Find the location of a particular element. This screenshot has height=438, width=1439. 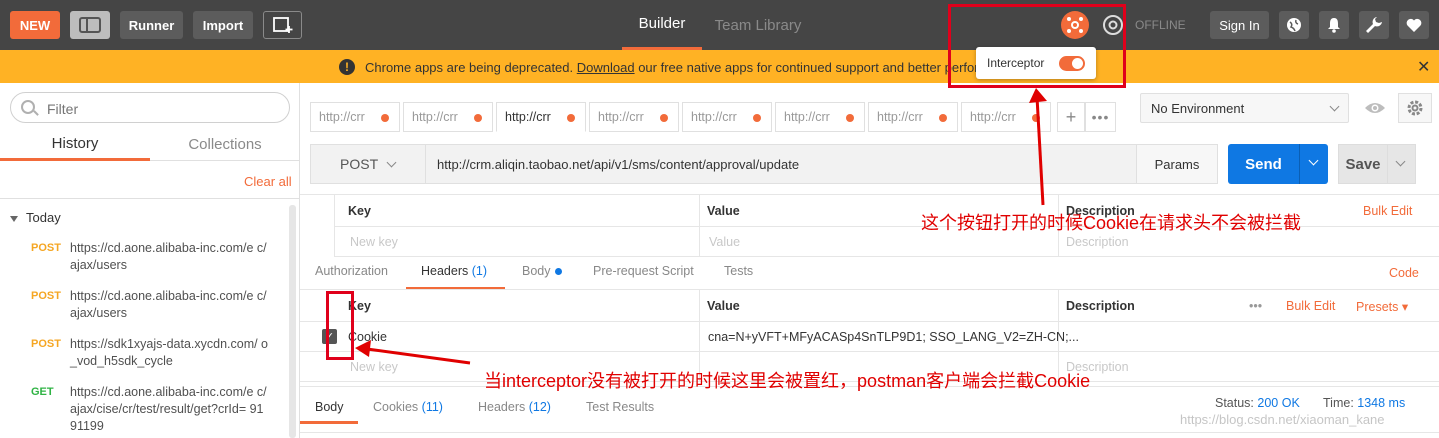

params-value-input: Value is located at coordinates (724, 242).